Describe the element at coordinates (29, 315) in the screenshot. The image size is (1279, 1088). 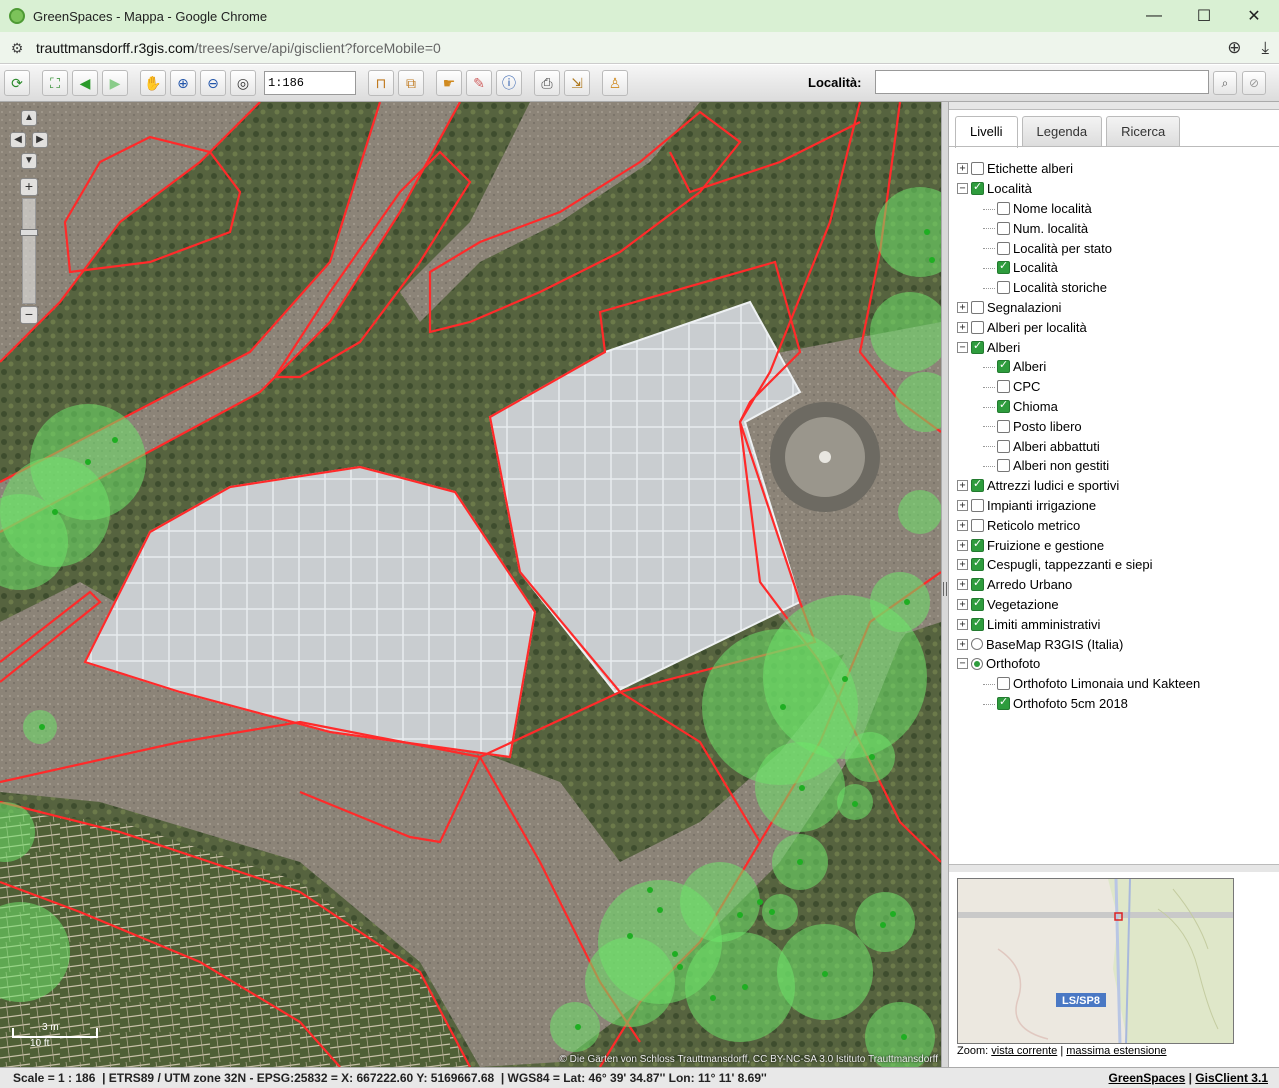
I see `zoom-minus-button: −` at that location.